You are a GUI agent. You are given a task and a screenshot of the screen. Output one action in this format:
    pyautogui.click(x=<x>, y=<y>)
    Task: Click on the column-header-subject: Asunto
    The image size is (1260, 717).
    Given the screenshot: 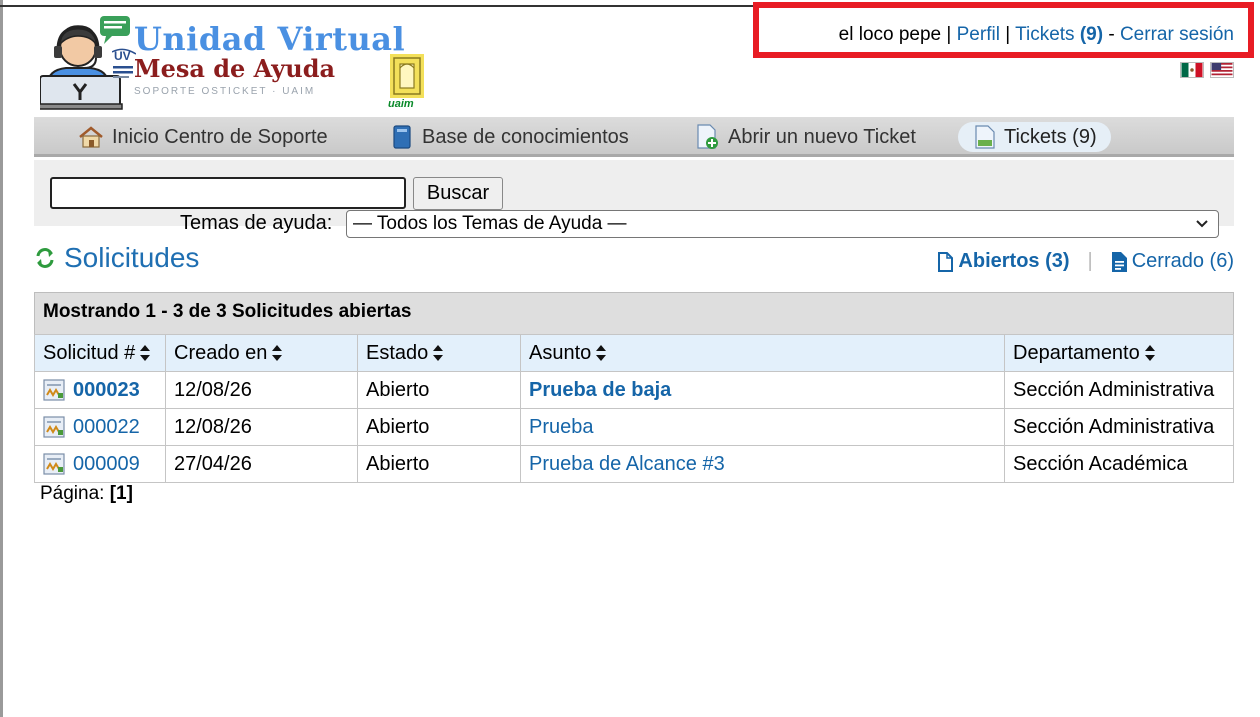 What is the action you would take?
    pyautogui.click(x=762, y=353)
    